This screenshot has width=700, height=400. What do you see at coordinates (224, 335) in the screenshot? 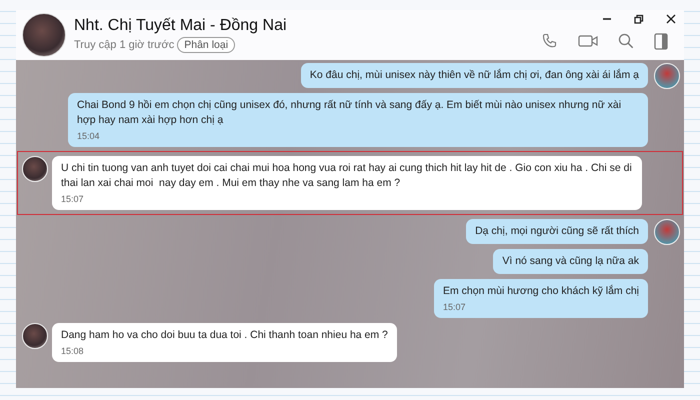
I see `message-text: Dang ham ho va cho doi buu ta dua toi . Chi thanh toan nhieu ha em ?` at bounding box center [224, 335].